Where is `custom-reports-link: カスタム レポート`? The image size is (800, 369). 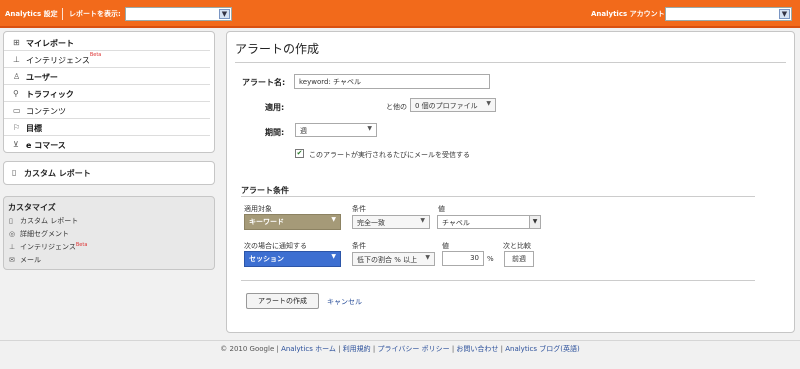 custom-reports-link: カスタム レポート is located at coordinates (57, 173).